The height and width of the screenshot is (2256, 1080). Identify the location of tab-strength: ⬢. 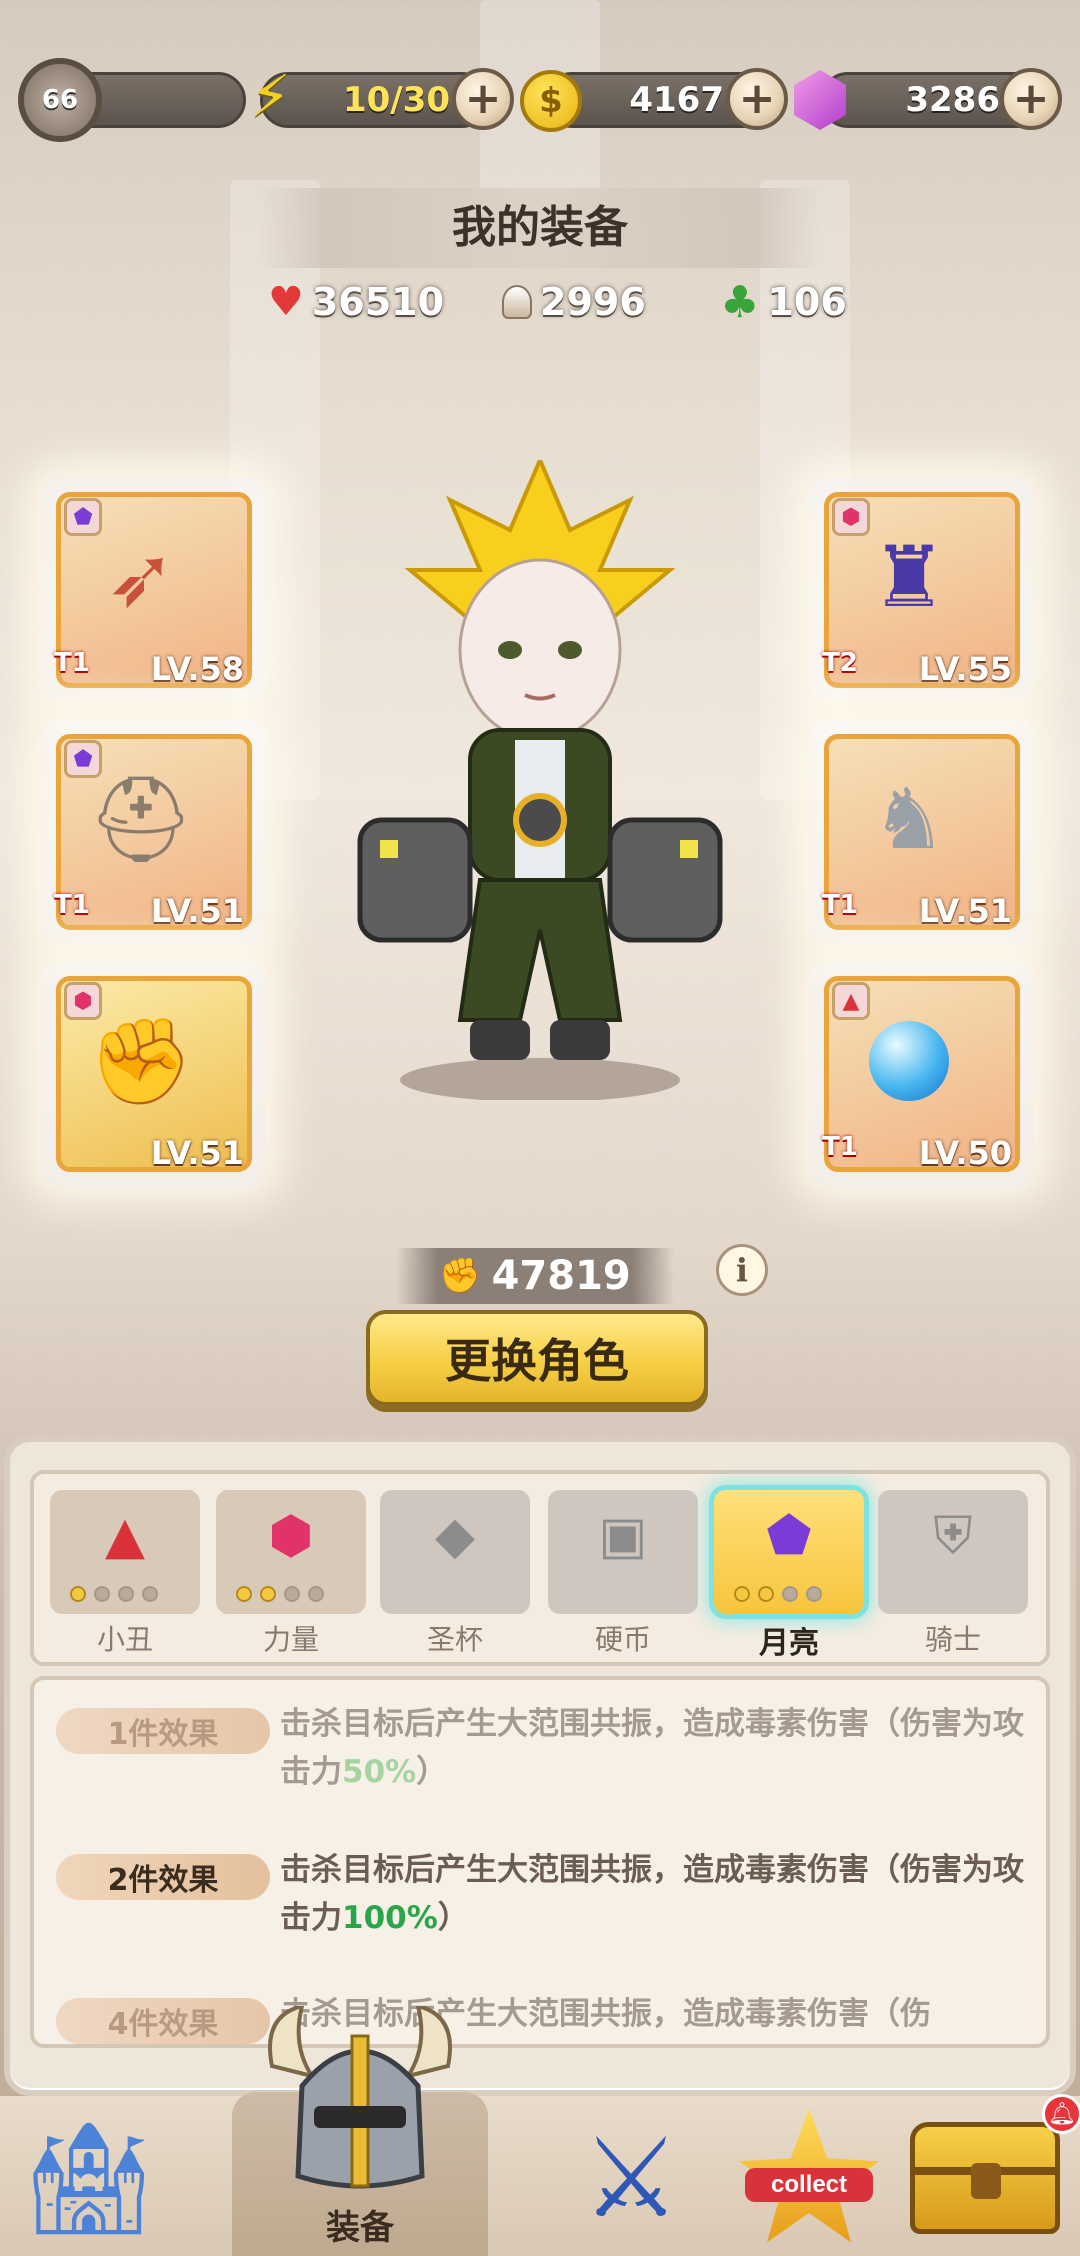
(291, 1552).